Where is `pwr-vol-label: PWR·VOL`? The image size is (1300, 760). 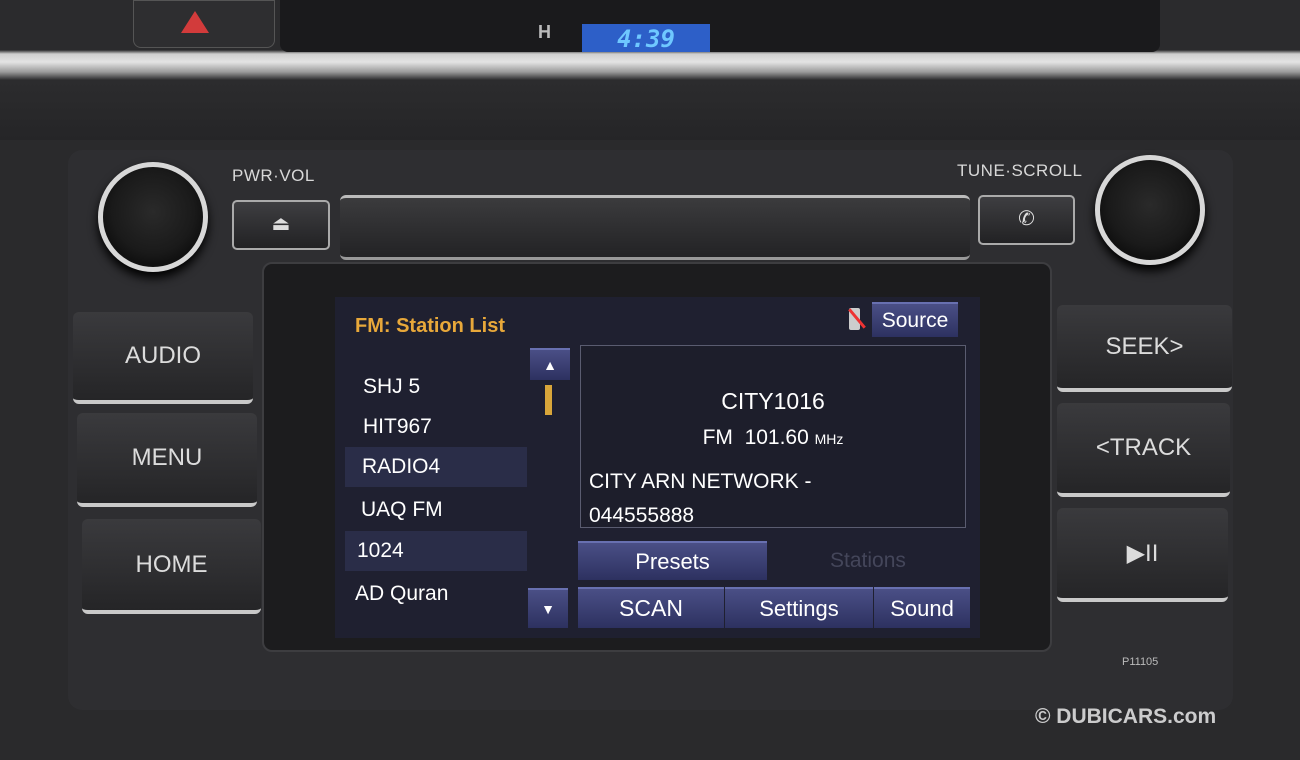 pwr-vol-label: PWR·VOL is located at coordinates (273, 175).